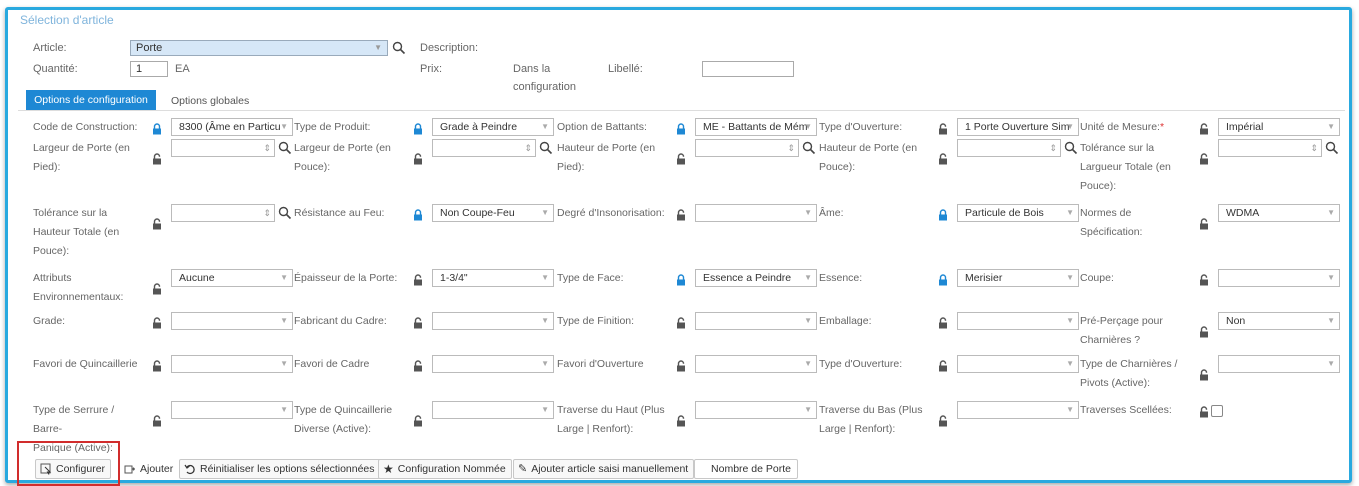 The width and height of the screenshot is (1359, 486). Describe the element at coordinates (756, 127) in the screenshot. I see `option-select: ME - Battants de Mém ▼` at that location.